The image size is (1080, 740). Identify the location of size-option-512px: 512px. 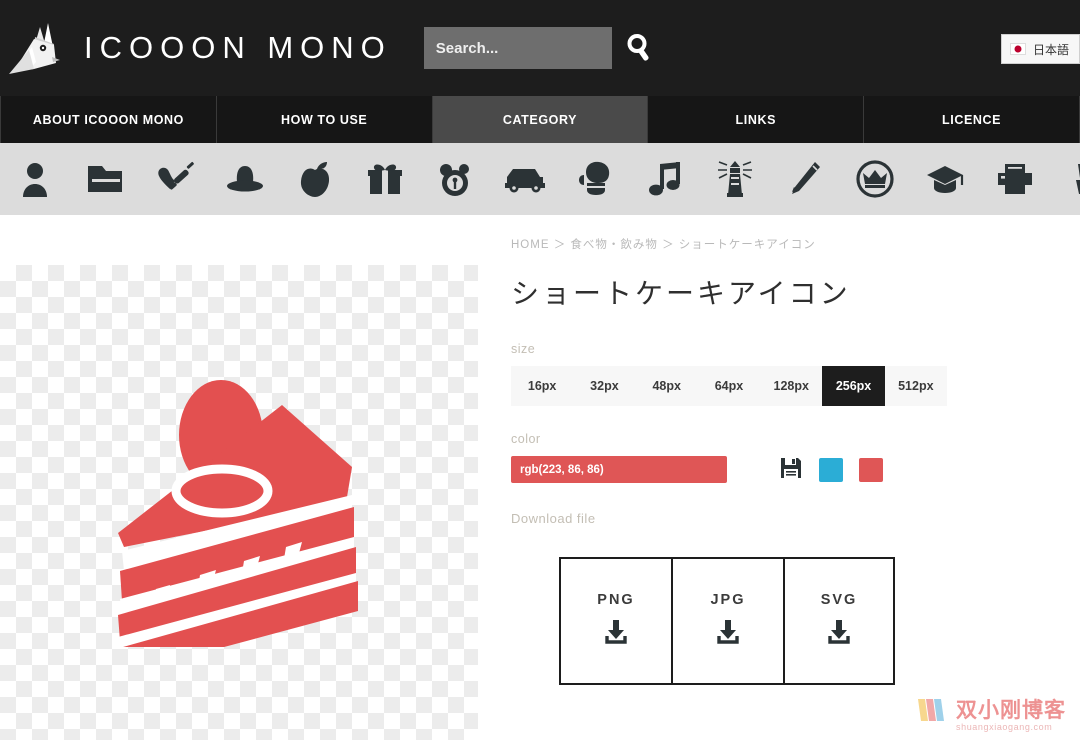
(915, 386).